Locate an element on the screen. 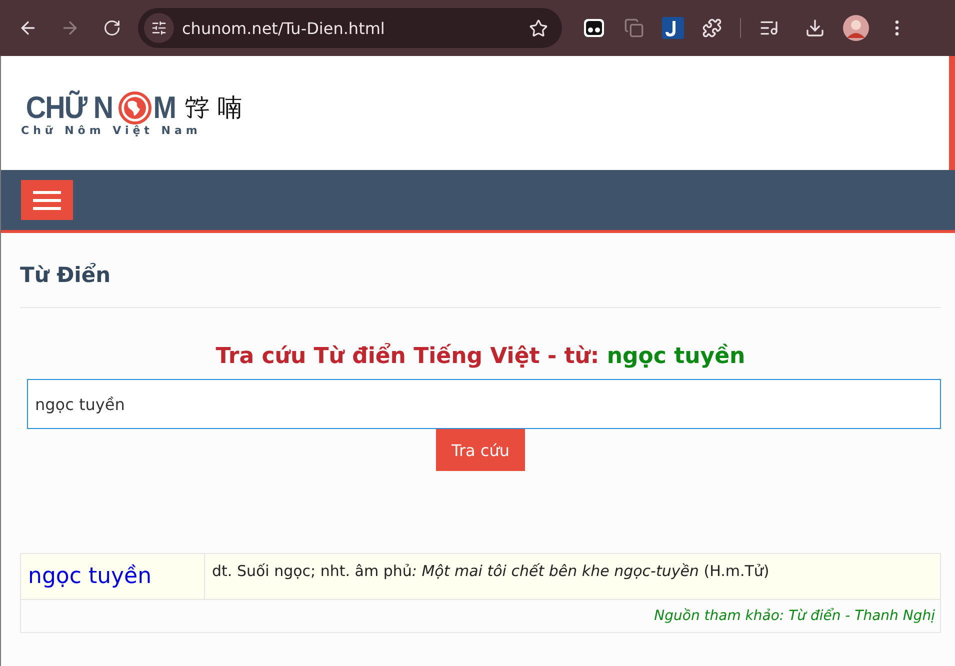  logo-text: M is located at coordinates (164, 108).